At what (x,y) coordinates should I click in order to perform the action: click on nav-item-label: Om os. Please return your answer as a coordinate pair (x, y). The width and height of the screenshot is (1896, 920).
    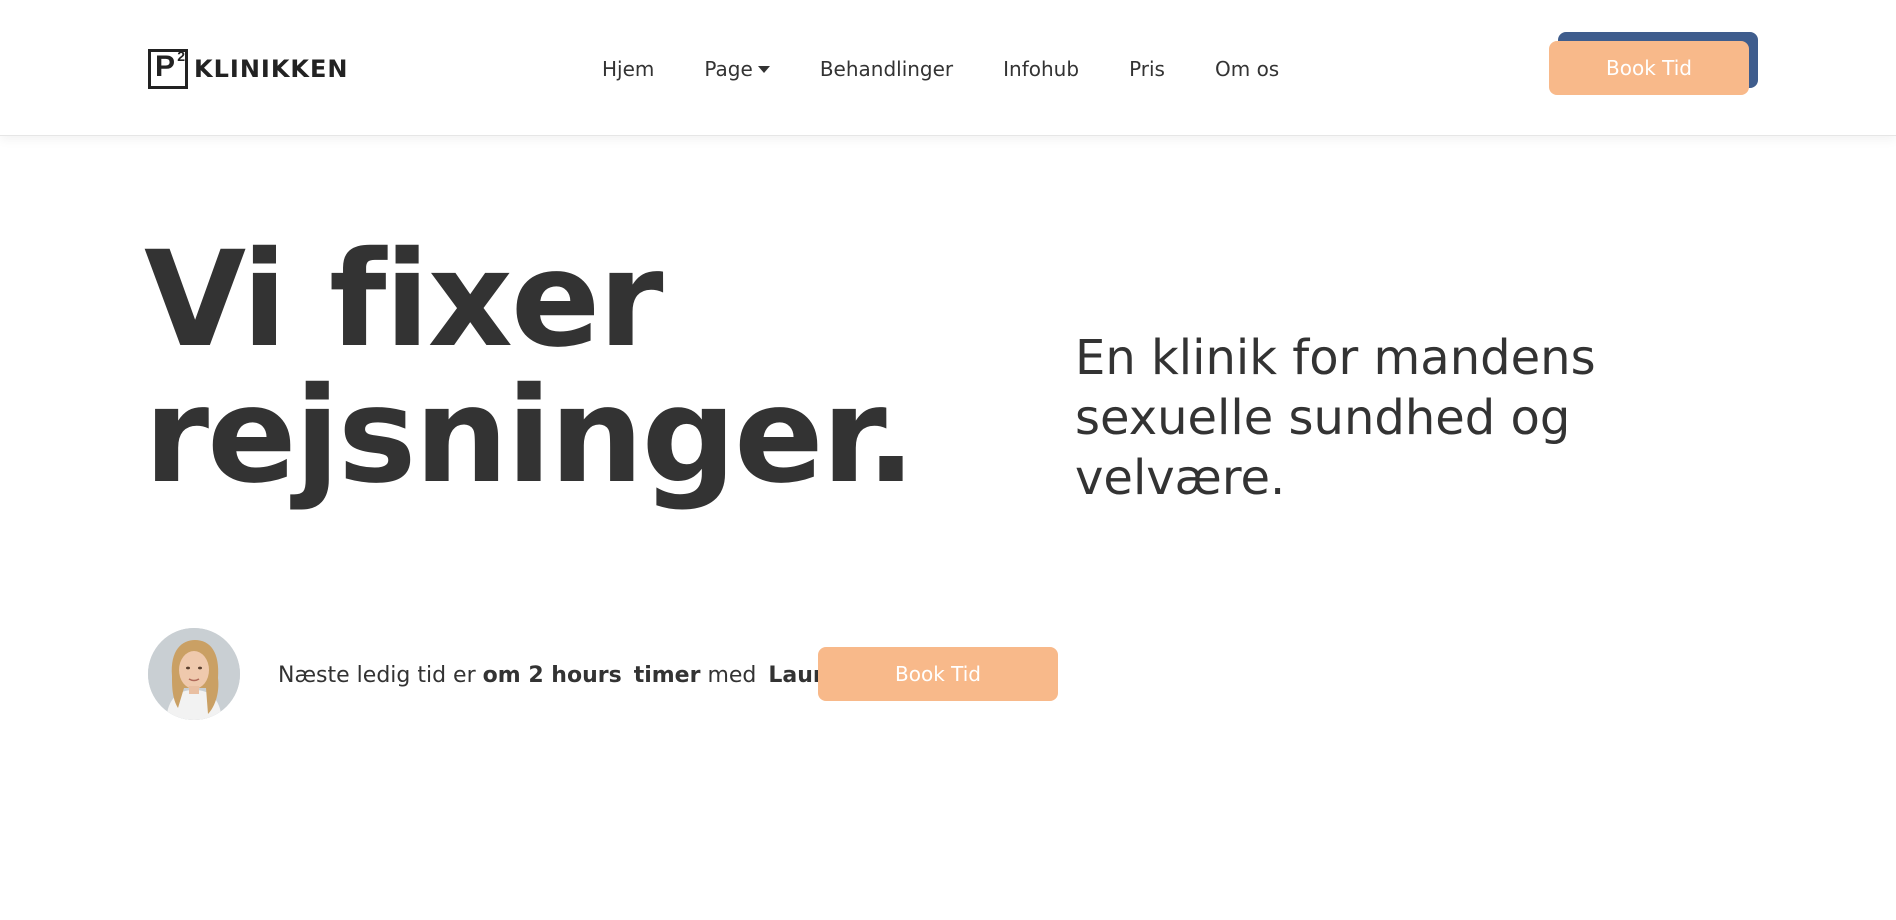
    Looking at the image, I should click on (1247, 69).